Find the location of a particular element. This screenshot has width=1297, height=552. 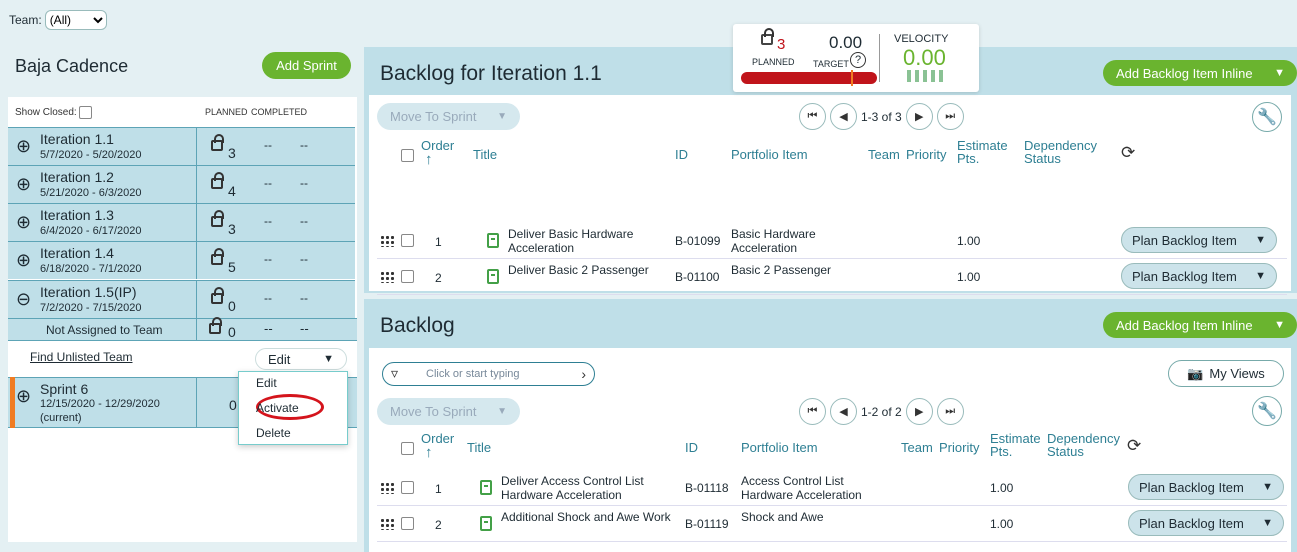

planned-label: PLANNED is located at coordinates (773, 62).